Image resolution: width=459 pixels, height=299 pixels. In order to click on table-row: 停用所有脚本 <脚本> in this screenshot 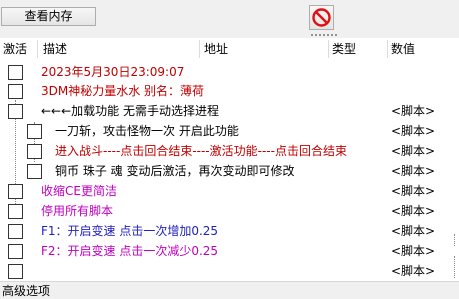, I will do `click(229, 211)`.